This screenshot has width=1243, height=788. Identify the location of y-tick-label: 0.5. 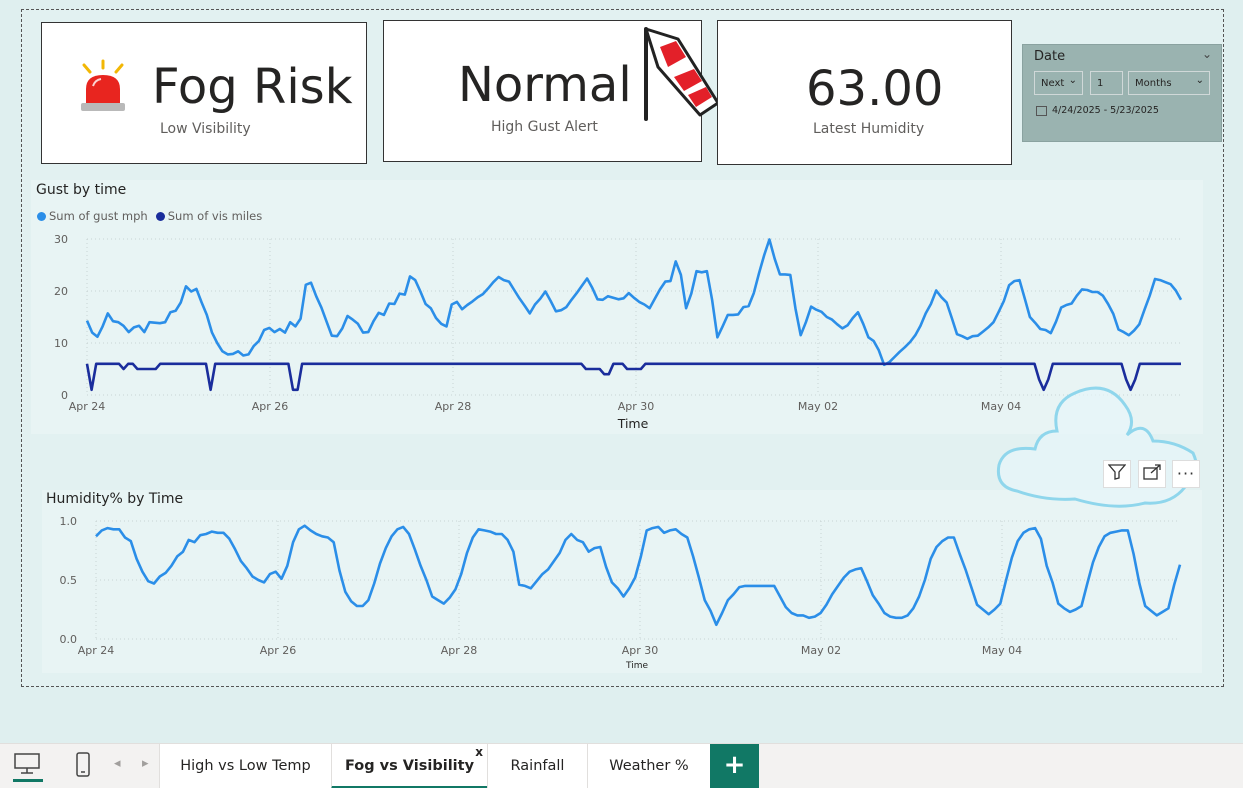
(69, 580).